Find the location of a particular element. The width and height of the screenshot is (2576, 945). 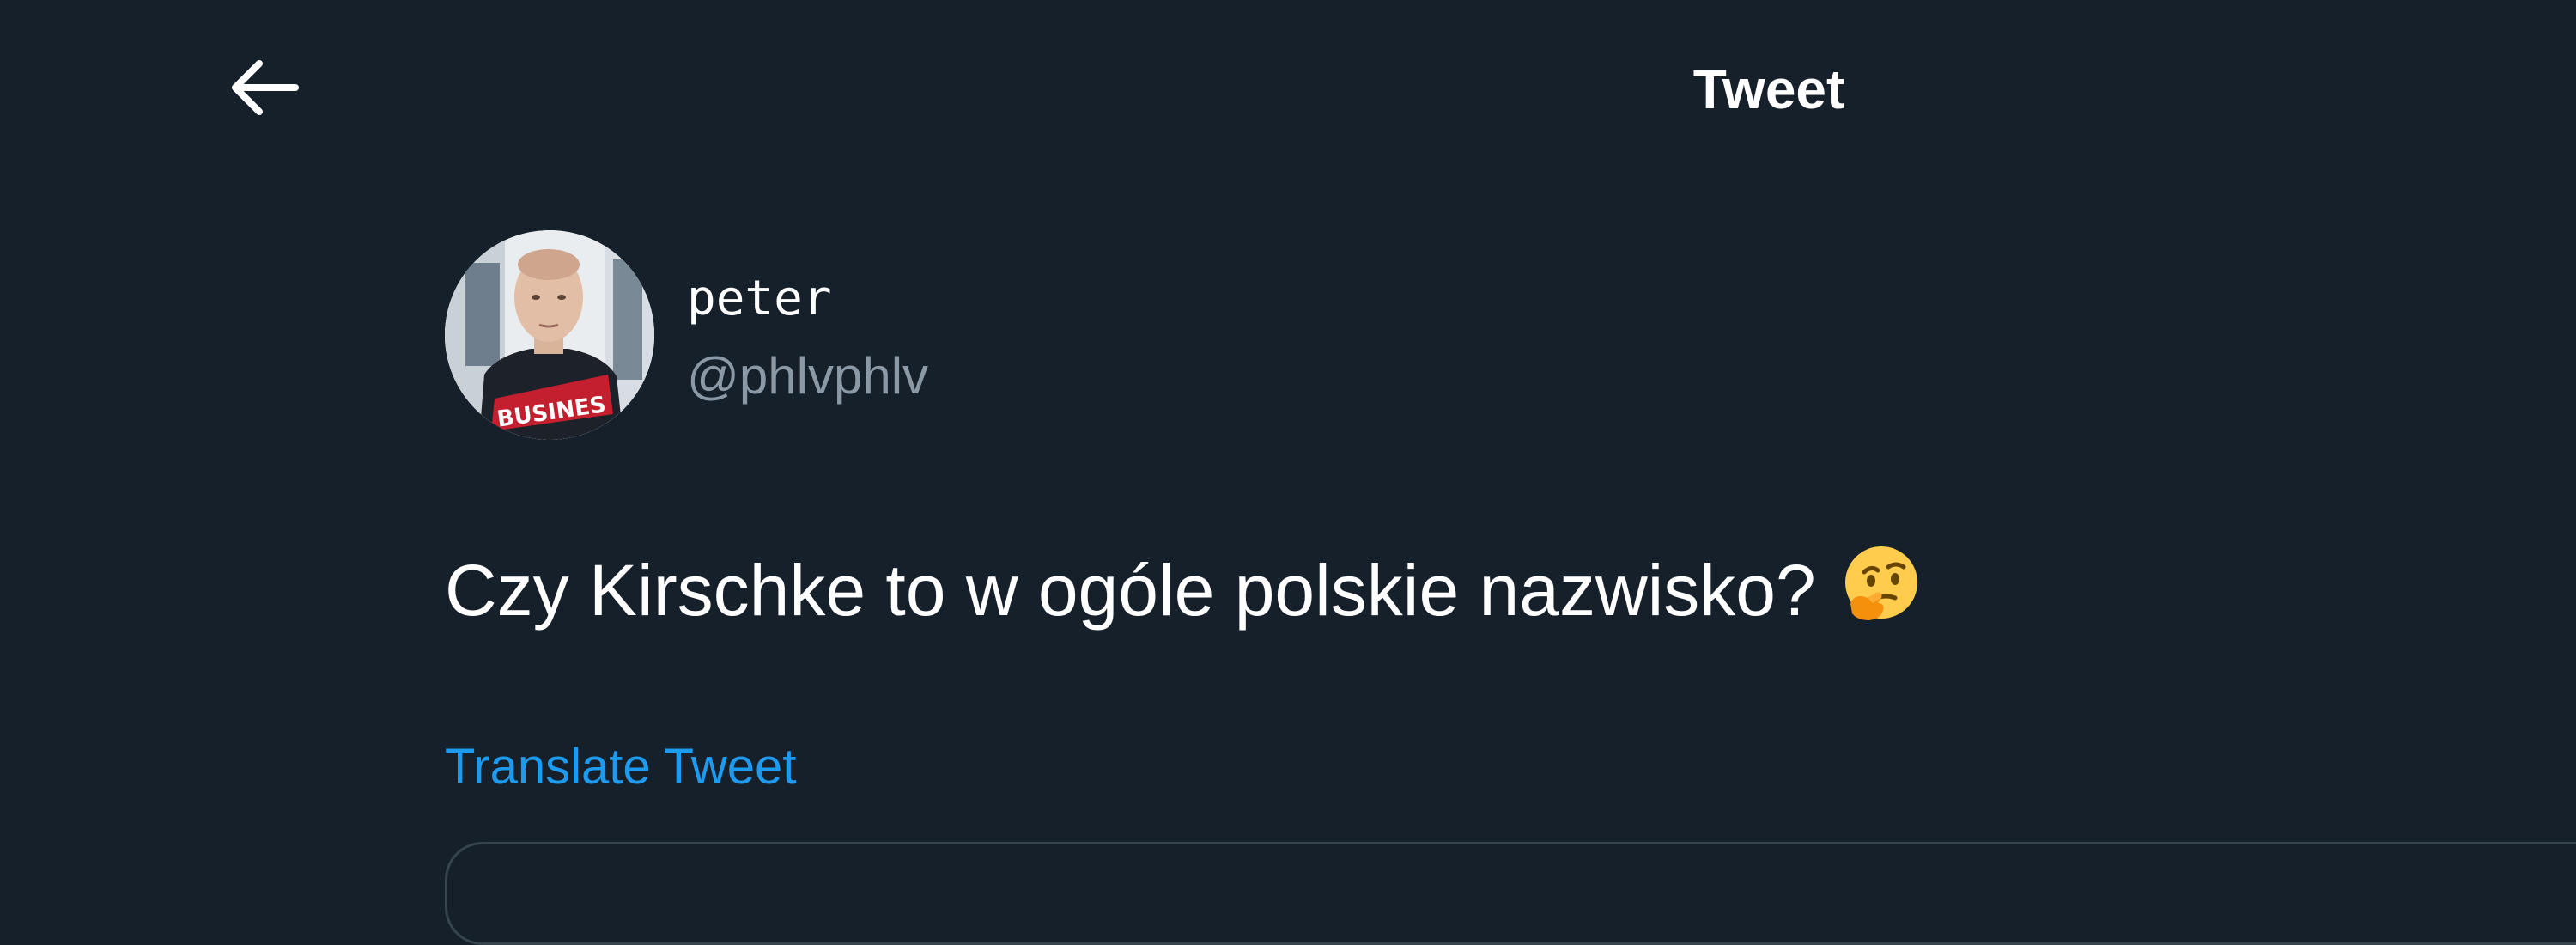

avatar: BUSINES is located at coordinates (550, 335).